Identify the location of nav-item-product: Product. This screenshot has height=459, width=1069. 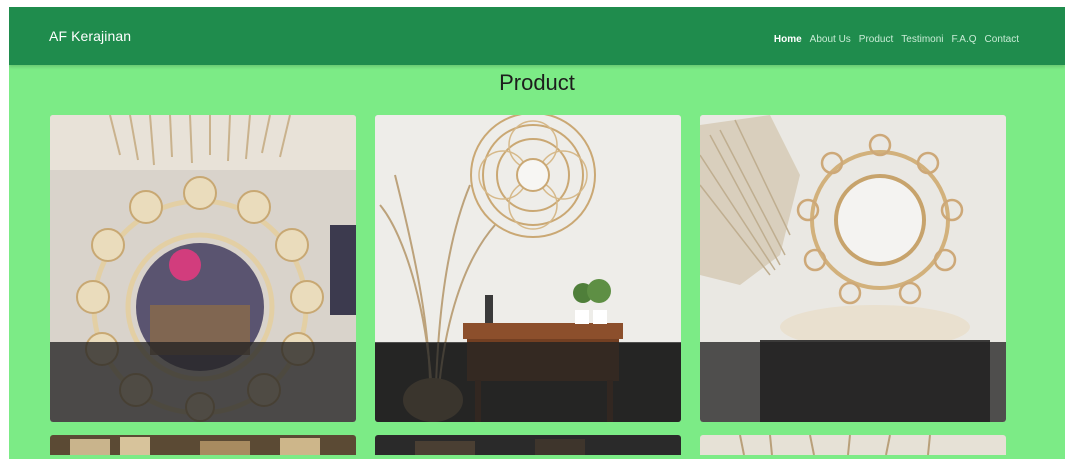
(876, 38).